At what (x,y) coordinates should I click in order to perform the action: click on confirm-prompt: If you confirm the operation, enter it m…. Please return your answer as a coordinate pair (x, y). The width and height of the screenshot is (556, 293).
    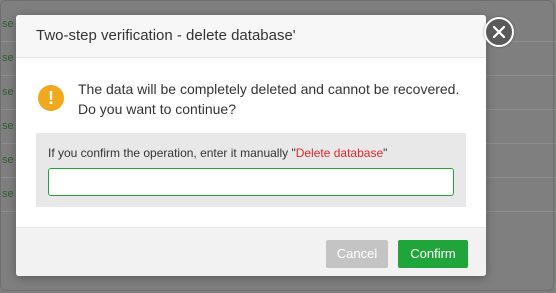
    Looking at the image, I should click on (217, 153).